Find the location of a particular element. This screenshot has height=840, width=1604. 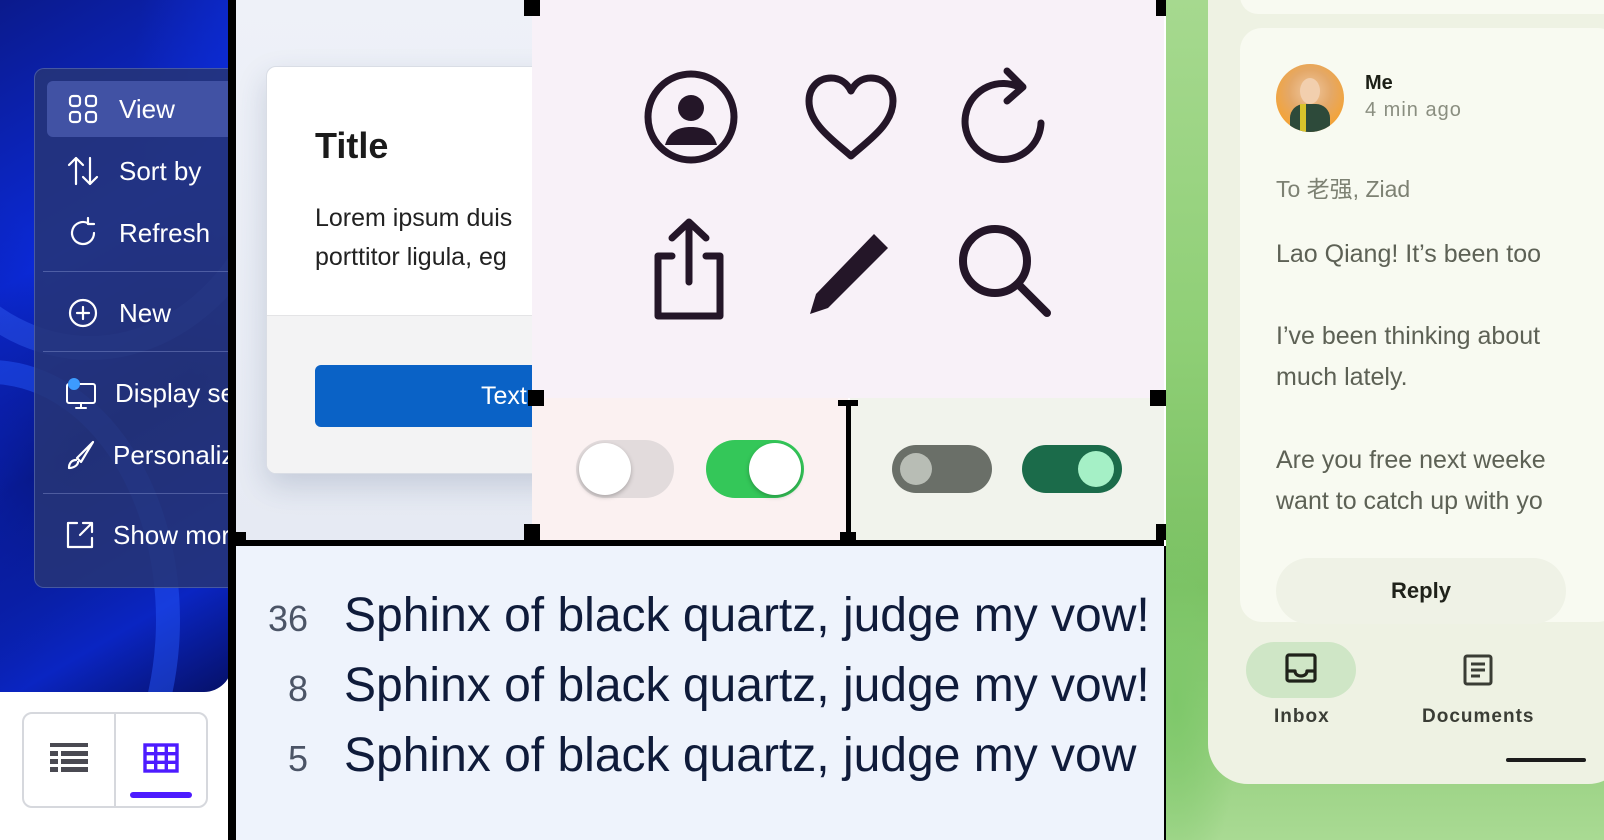

inbox-icon is located at coordinates (1301, 670).